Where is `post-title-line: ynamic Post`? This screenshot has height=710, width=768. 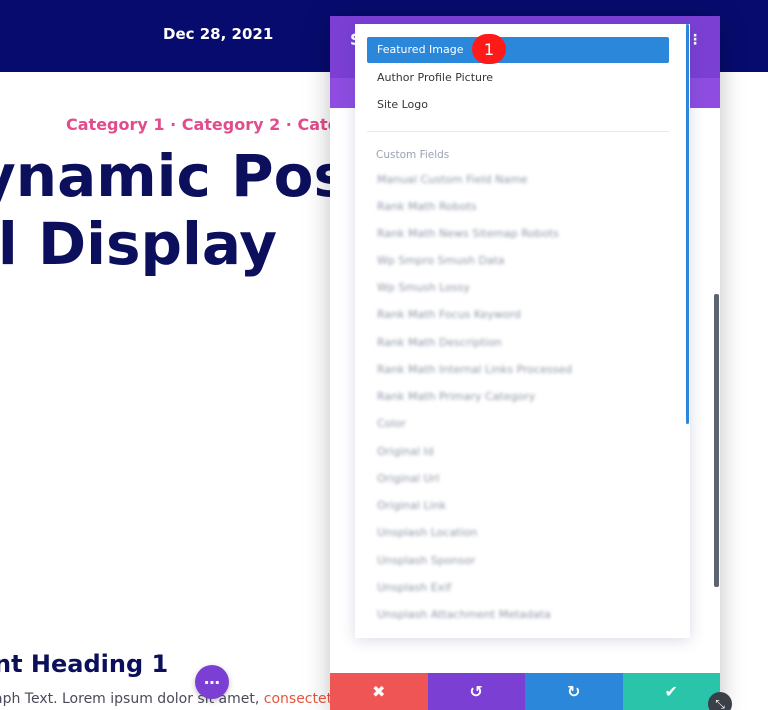 post-title-line: ynamic Post is located at coordinates (188, 176).